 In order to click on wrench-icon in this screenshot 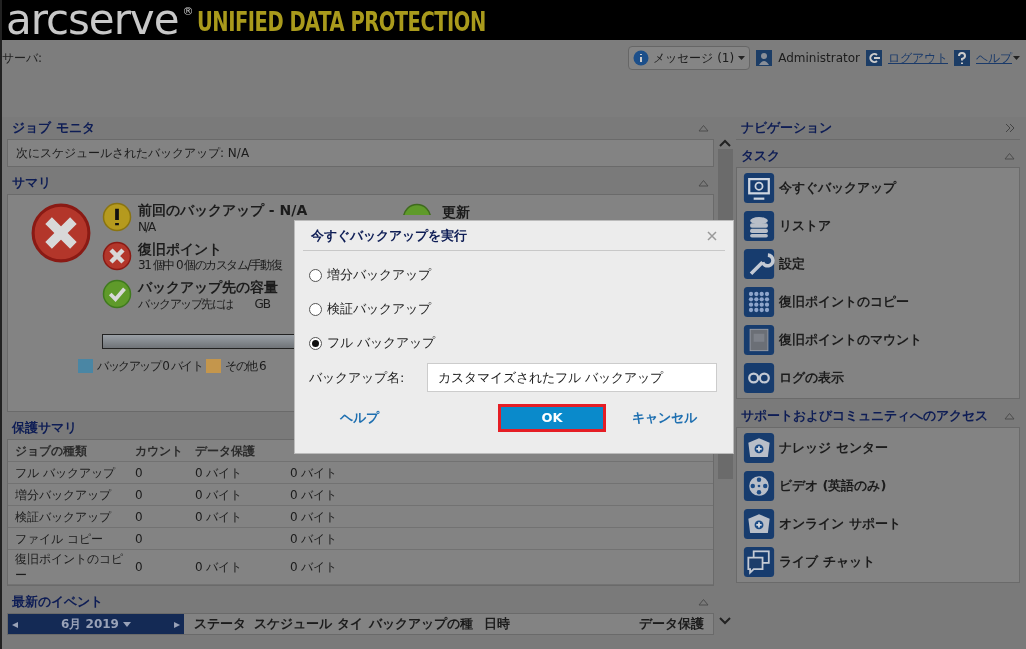, I will do `click(759, 264)`.